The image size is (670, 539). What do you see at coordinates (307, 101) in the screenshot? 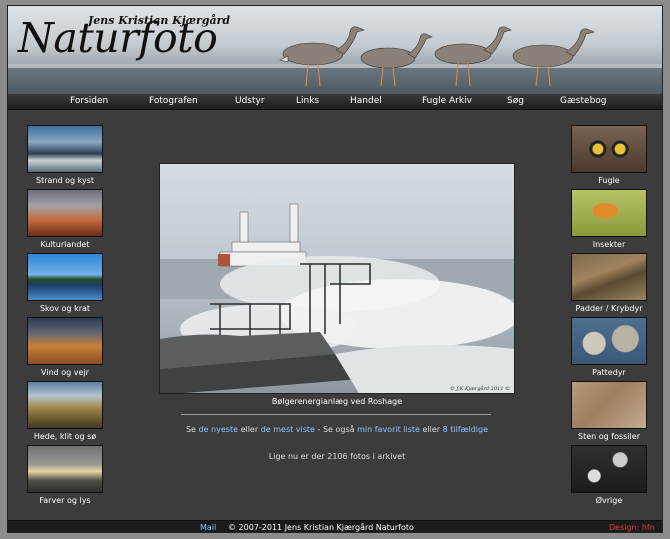
I see `nav-item-links: Links` at bounding box center [307, 101].